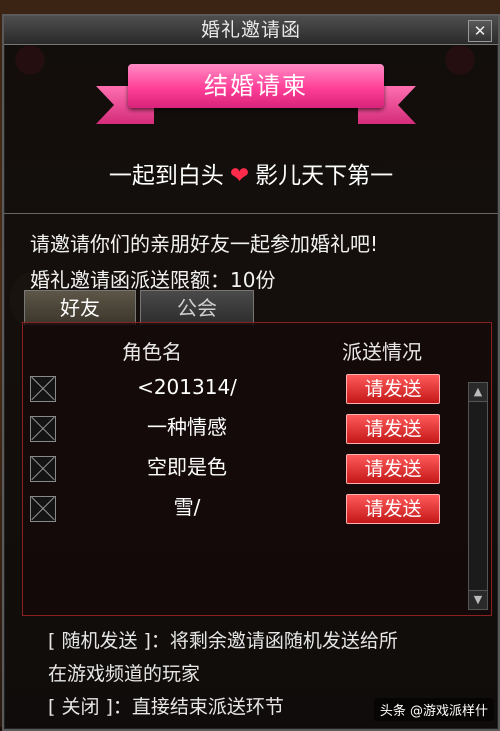 The image size is (500, 731). What do you see at coordinates (187, 387) in the screenshot?
I see `recipient-name: <201314/` at bounding box center [187, 387].